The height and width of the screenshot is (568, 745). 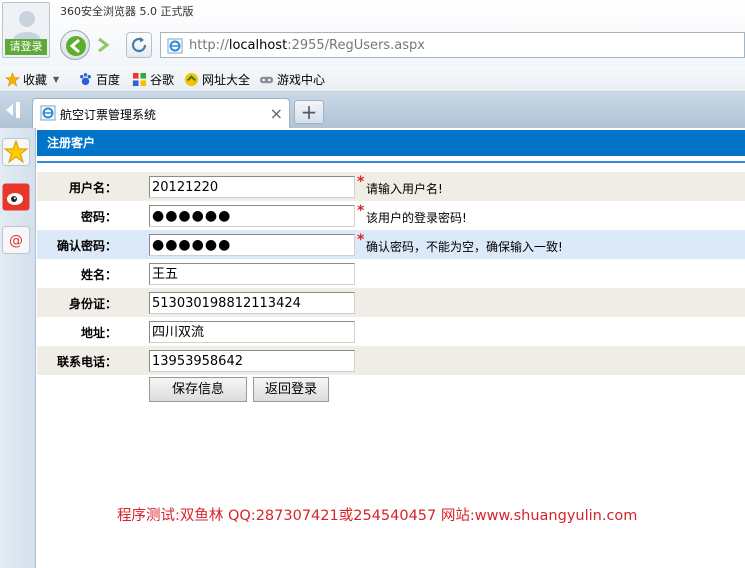 What do you see at coordinates (198, 389) in the screenshot?
I see `save-button: 保存信息` at bounding box center [198, 389].